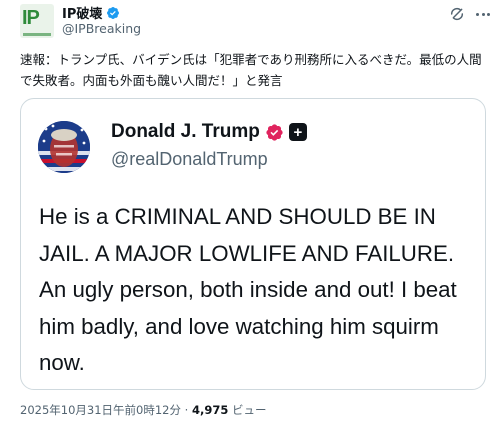  What do you see at coordinates (249, 410) in the screenshot?
I see `views-label: ビュー` at bounding box center [249, 410].